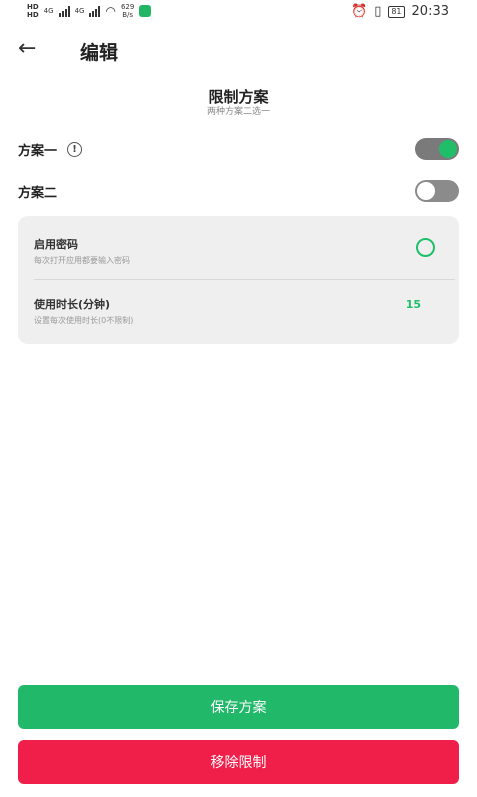 This screenshot has width=477, height=797. What do you see at coordinates (238, 318) in the screenshot?
I see `duration-option: 使用时长(分钟) 设置每次使用时长(0不限制) 15` at bounding box center [238, 318].